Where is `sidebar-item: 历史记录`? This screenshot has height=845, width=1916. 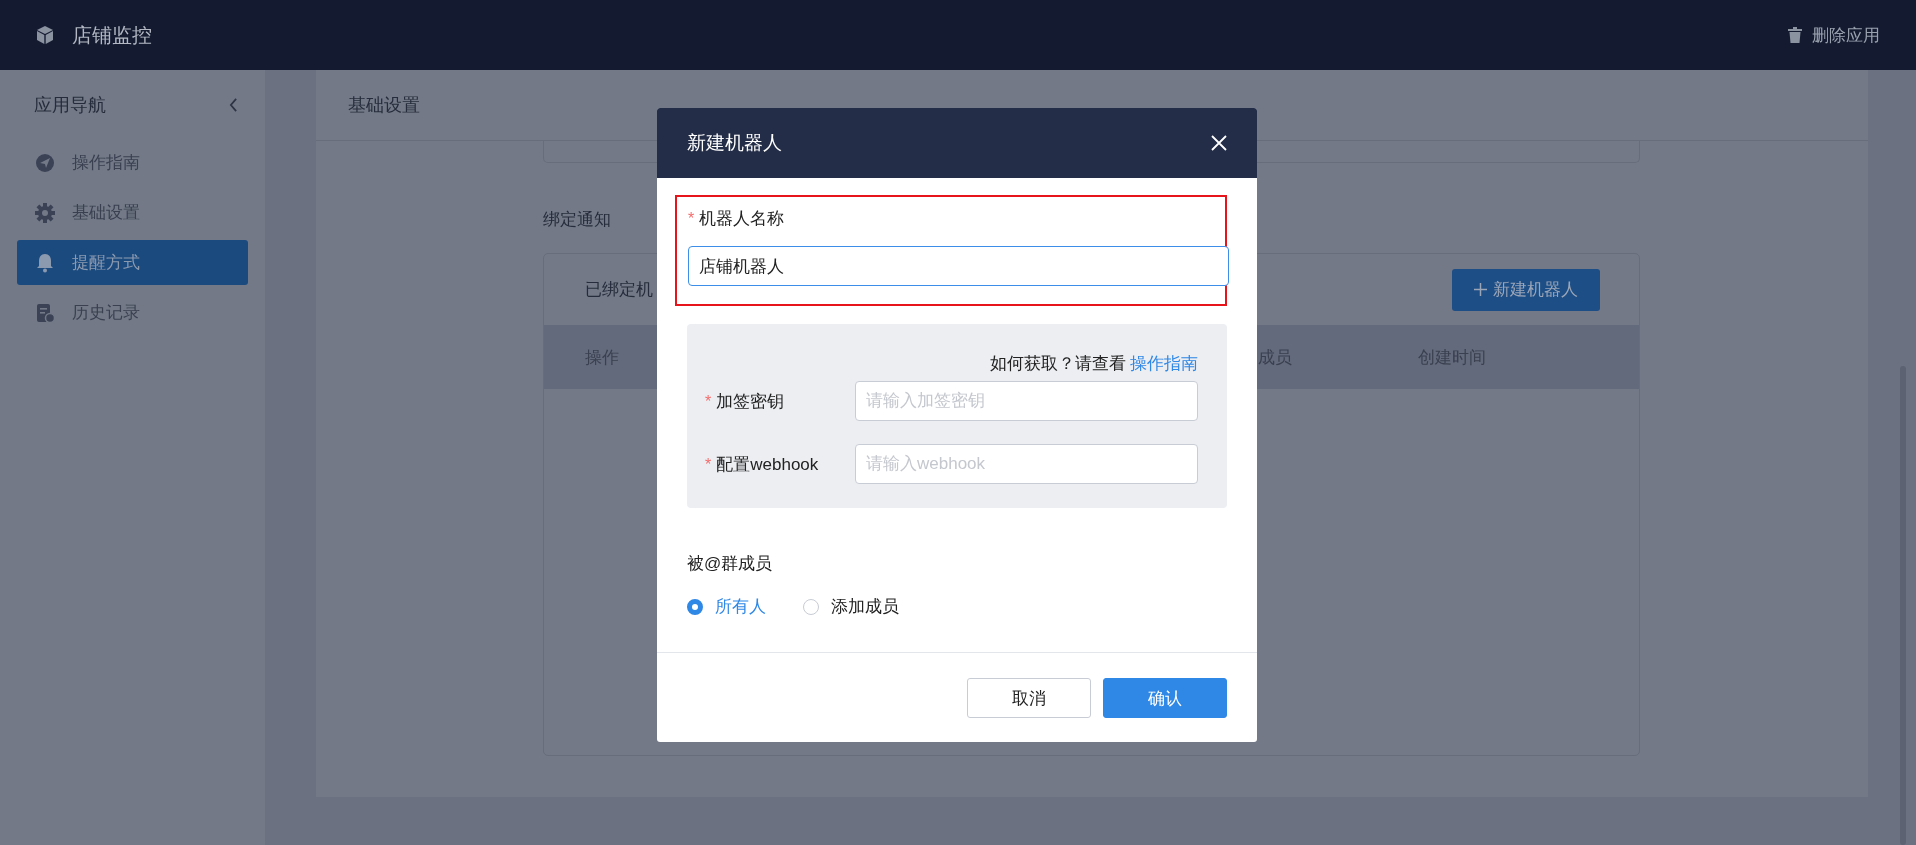 sidebar-item: 历史记录 is located at coordinates (132, 312).